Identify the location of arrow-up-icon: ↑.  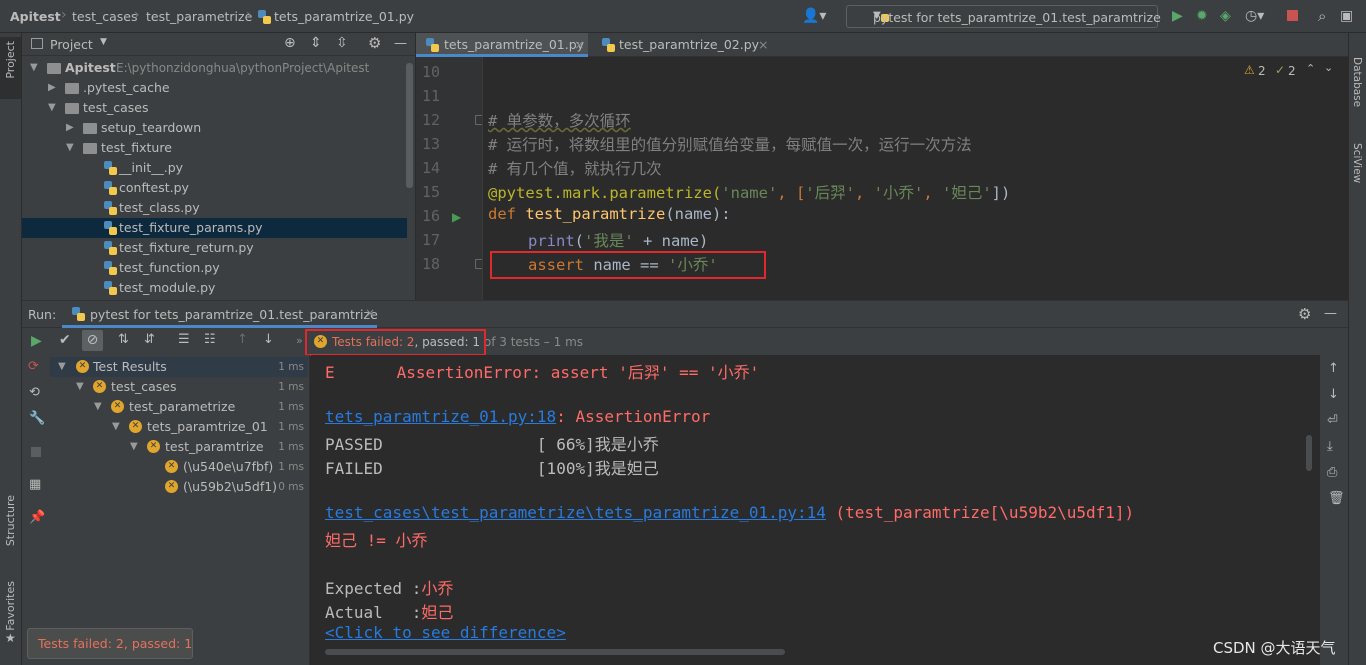
(1333, 368).